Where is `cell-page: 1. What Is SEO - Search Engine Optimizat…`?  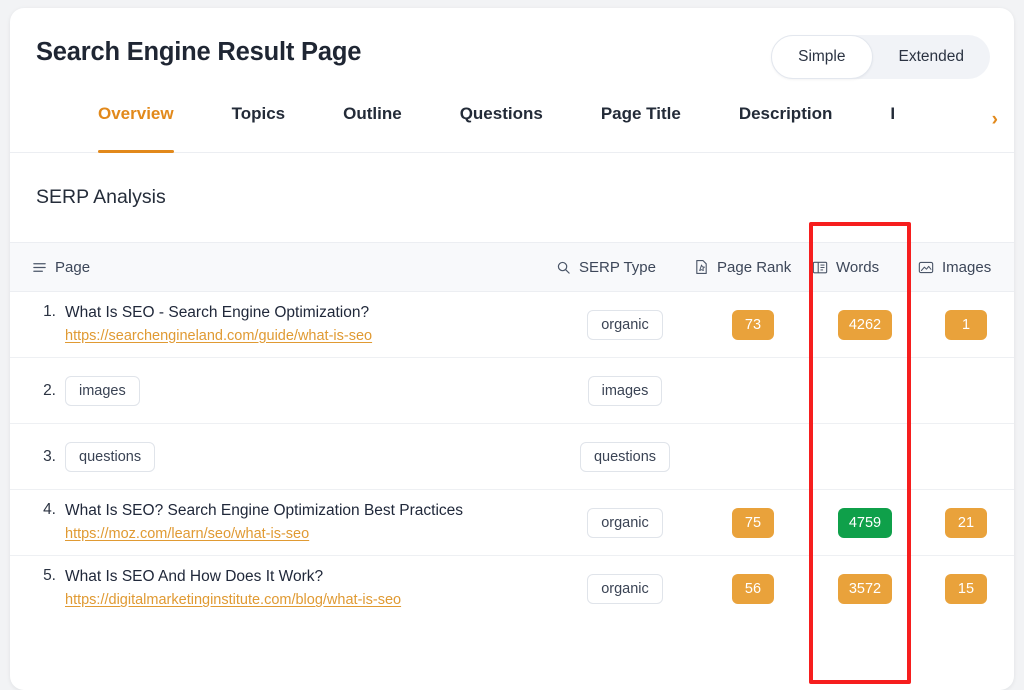 cell-page: 1. What Is SEO - Search Engine Optimizat… is located at coordinates (283, 324).